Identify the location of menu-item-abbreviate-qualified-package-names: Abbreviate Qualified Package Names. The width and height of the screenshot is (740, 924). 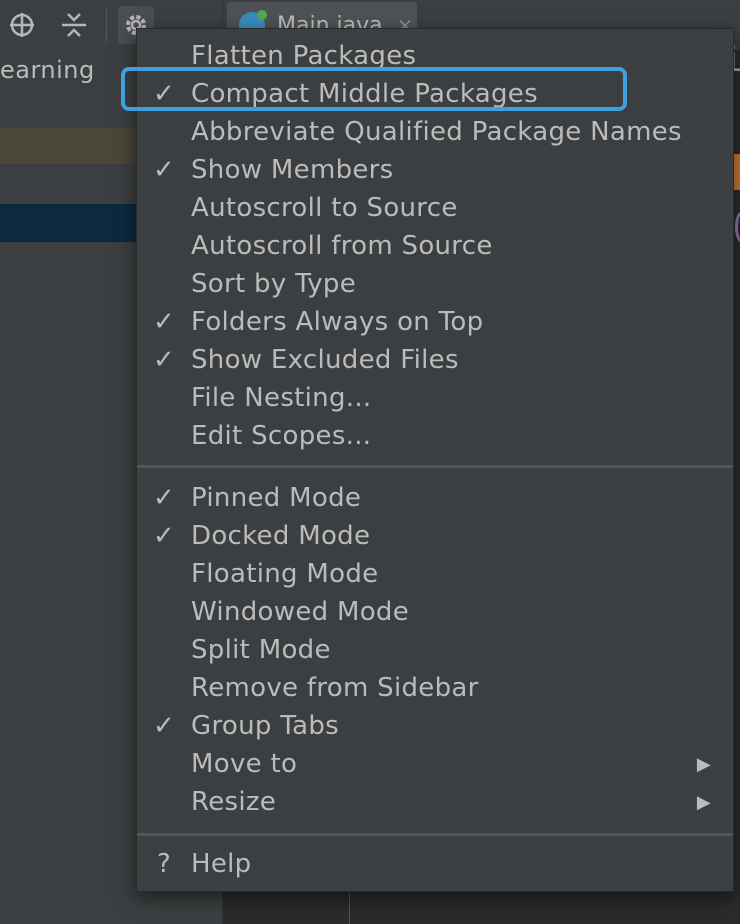
(435, 132).